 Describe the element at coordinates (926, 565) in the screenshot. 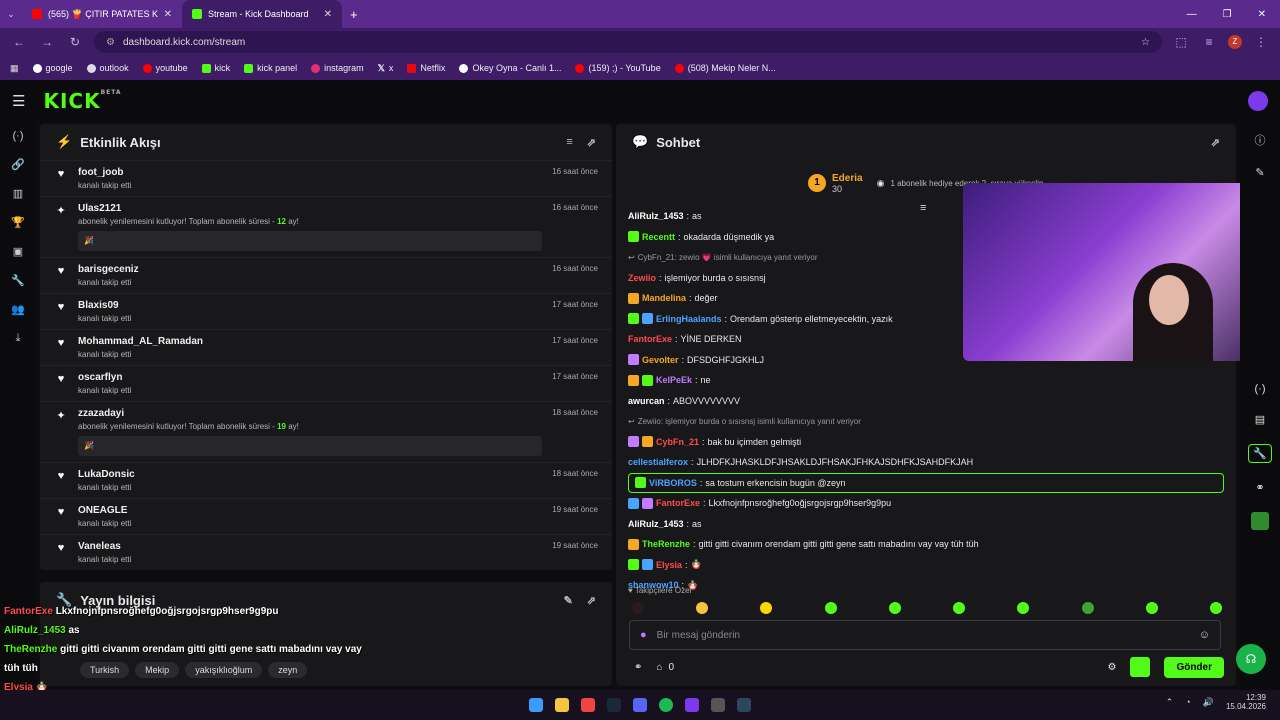

I see `chat-message: Elysia: 🪆` at that location.